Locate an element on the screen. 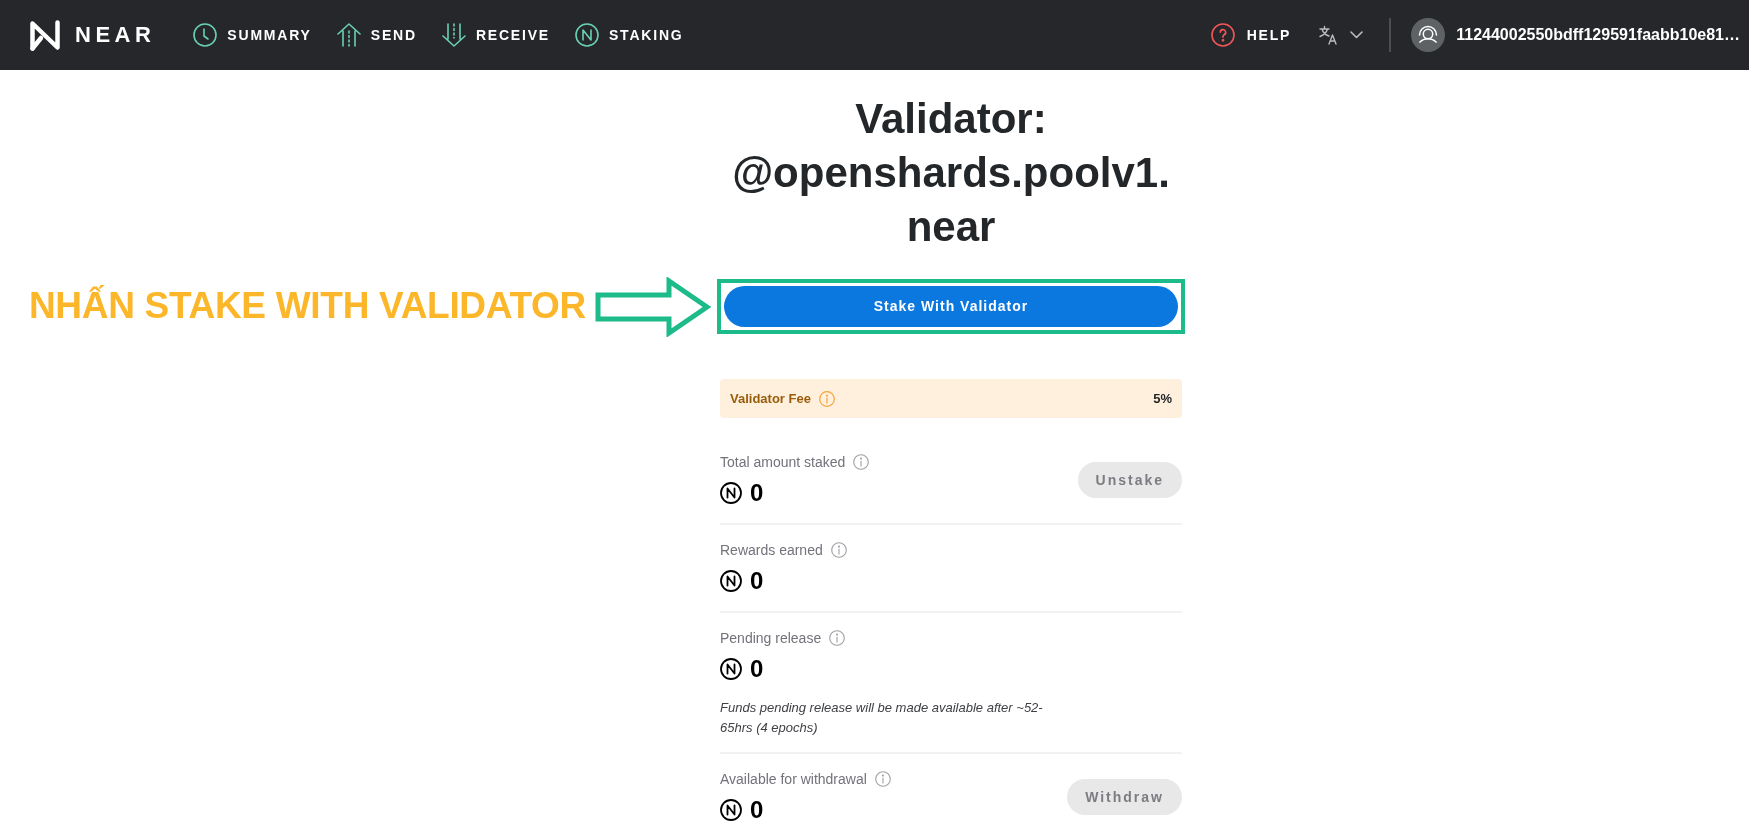 The image size is (1749, 825). clock-icon is located at coordinates (205, 35).